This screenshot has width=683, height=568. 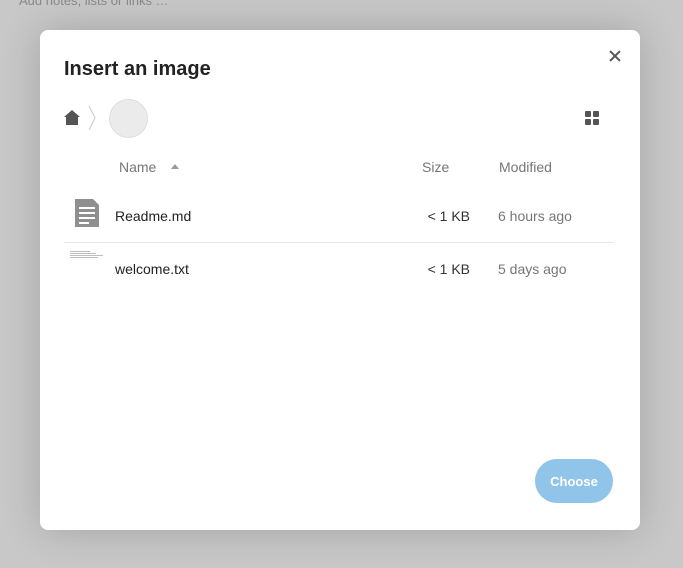 What do you see at coordinates (92, 118) in the screenshot?
I see `chevron-right-icon` at bounding box center [92, 118].